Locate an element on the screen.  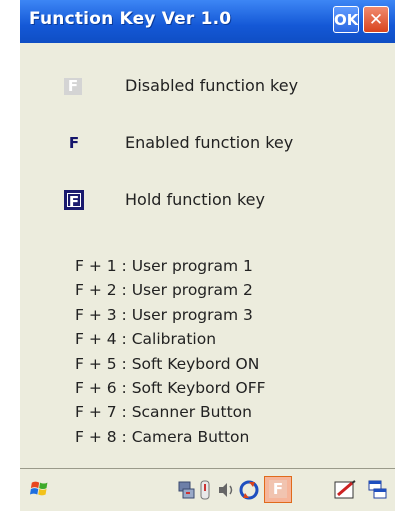
mapping-item: F + 2 : User program 2 is located at coordinates (164, 290).